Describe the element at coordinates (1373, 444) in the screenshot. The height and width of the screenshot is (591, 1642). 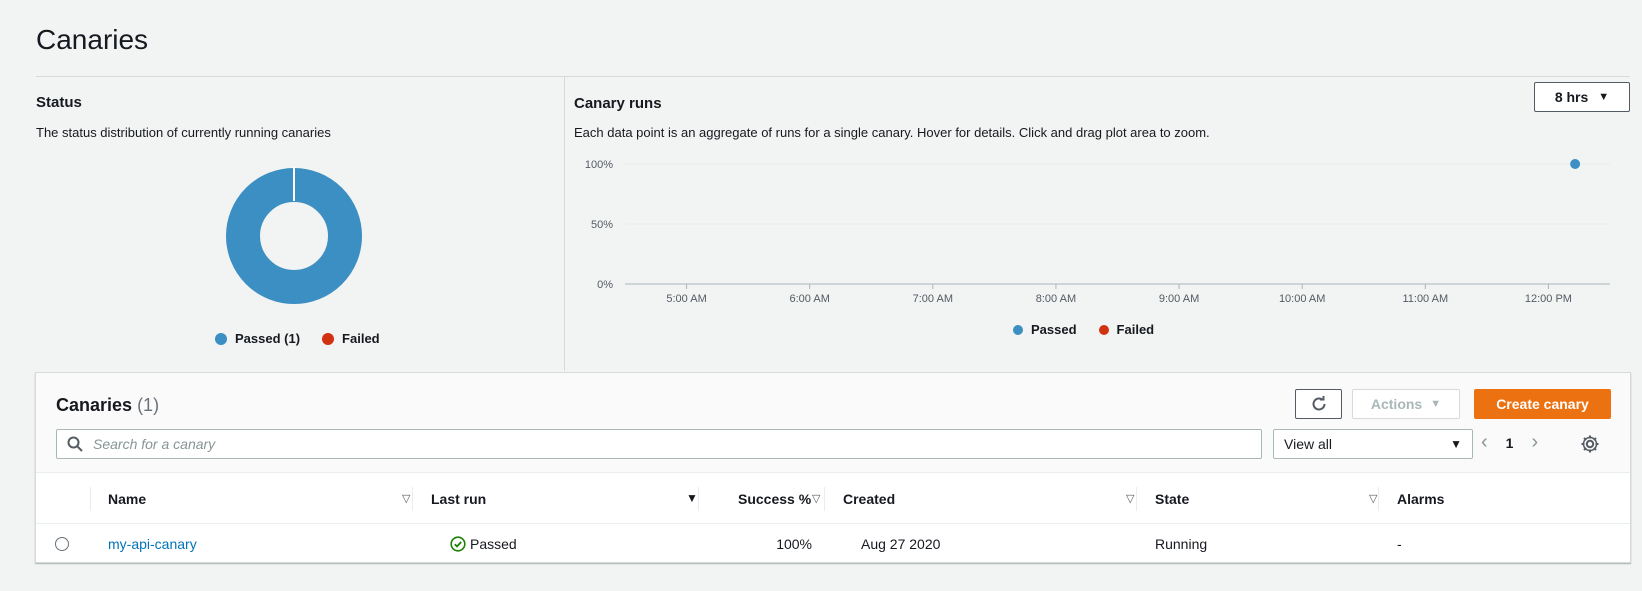
I see `filter-select: View all ▼` at that location.